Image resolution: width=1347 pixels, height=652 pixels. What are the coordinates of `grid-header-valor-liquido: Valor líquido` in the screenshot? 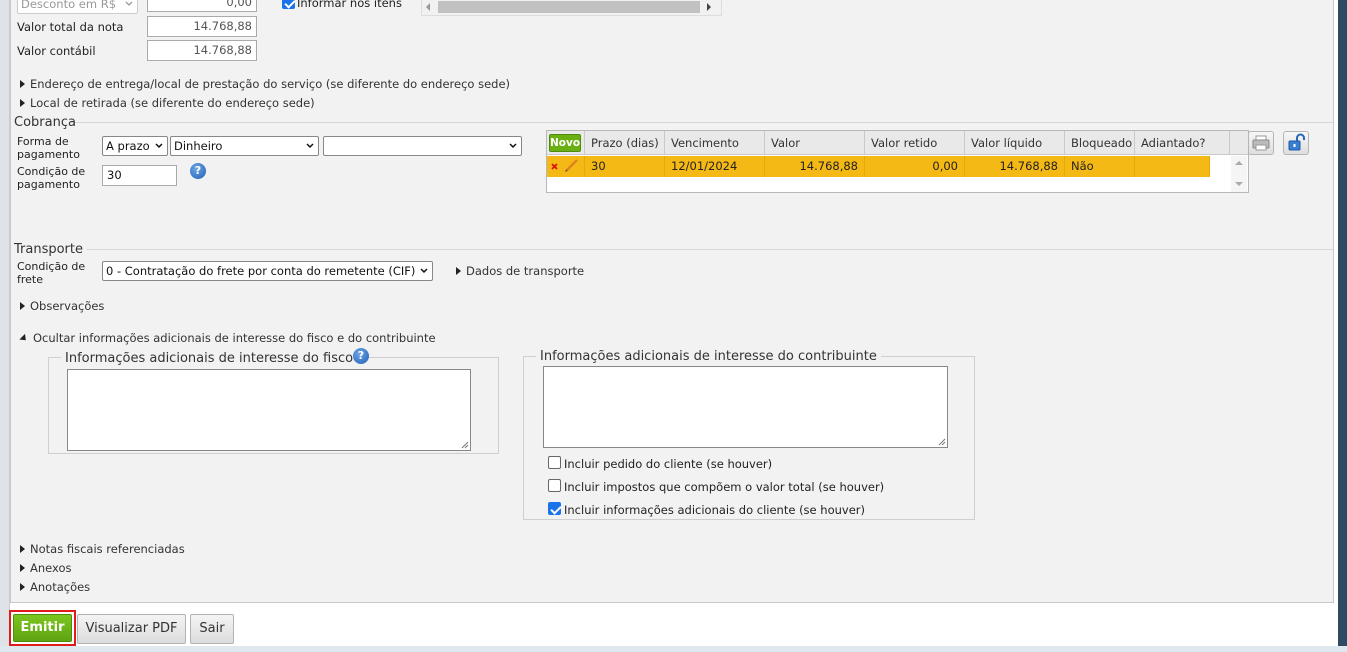 It's located at (1015, 143).